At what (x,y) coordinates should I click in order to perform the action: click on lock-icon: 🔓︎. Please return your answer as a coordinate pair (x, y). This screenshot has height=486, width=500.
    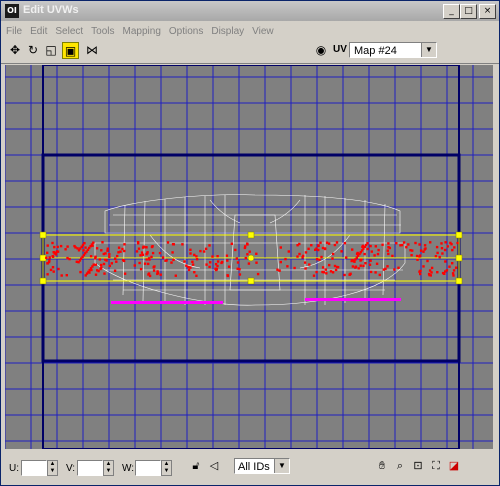
    Looking at the image, I should click on (196, 466).